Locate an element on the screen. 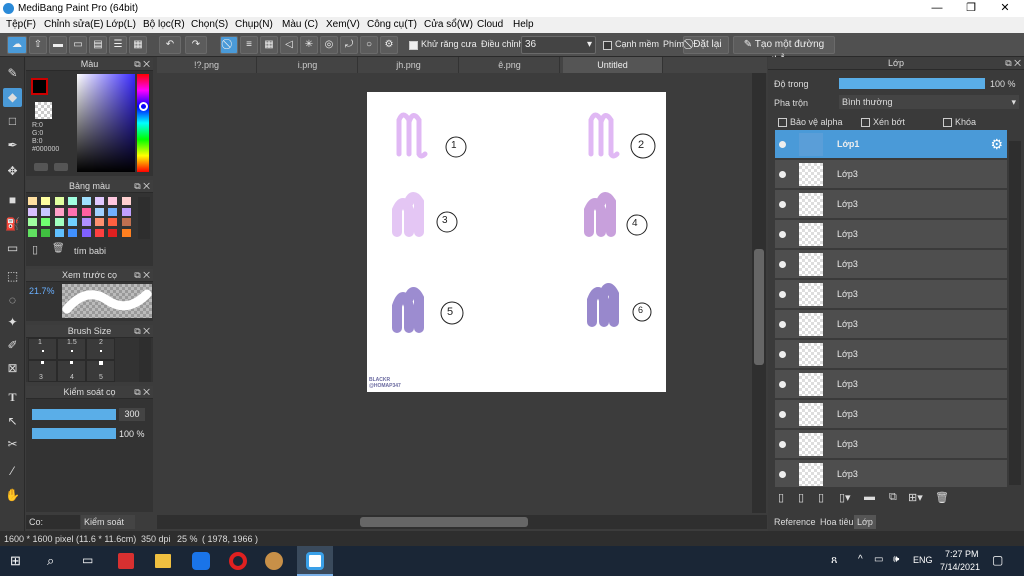  palette-swatches is located at coordinates (82, 218).